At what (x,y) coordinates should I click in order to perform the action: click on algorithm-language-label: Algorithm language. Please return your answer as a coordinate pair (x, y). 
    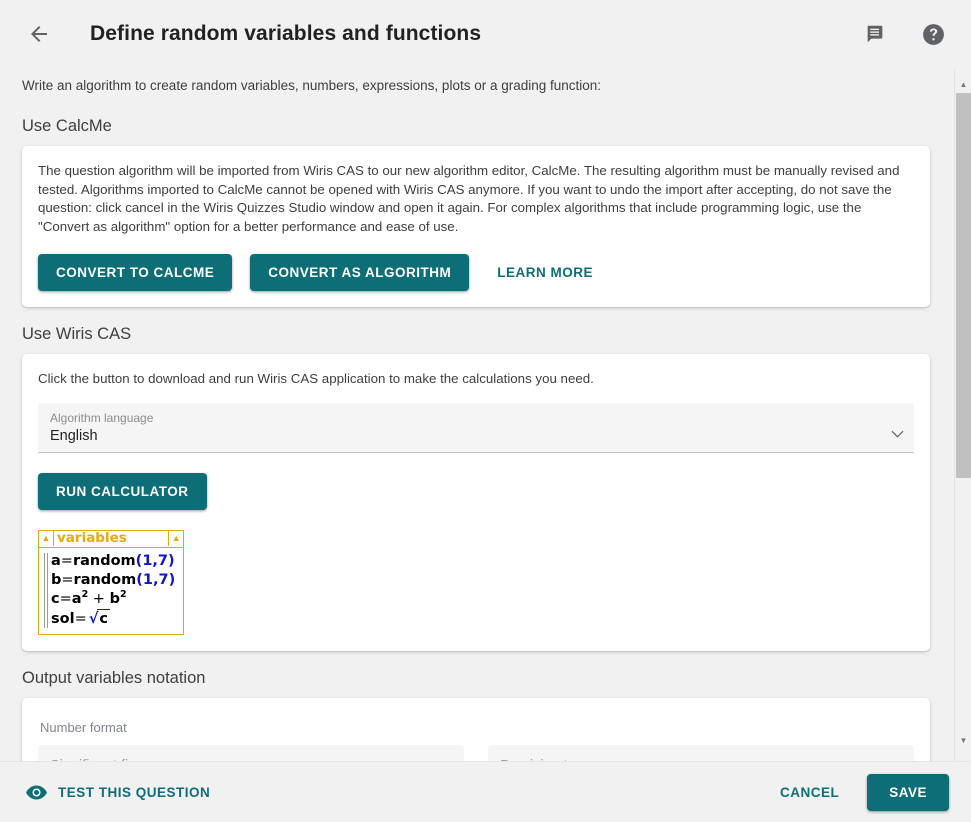
    Looking at the image, I should click on (102, 417).